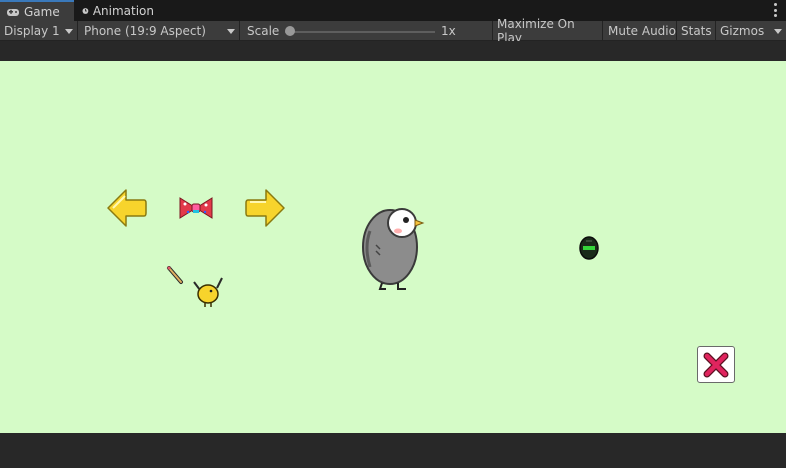  I want to click on tab-animation: Animation, so click(119, 10).